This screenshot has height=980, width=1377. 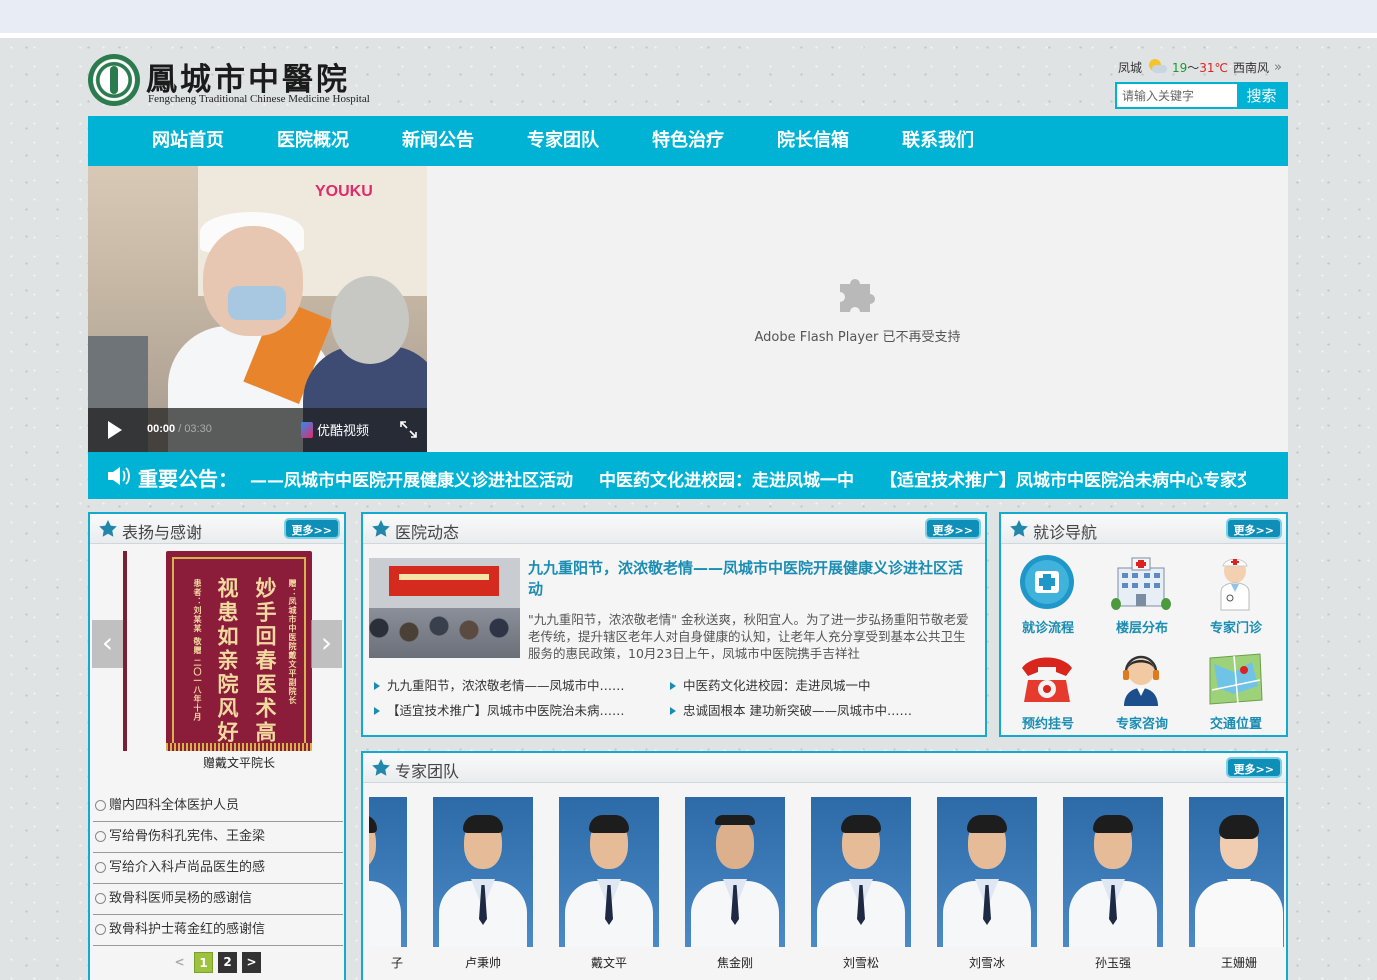 I want to click on slide-next-button: ›, so click(x=326, y=644).